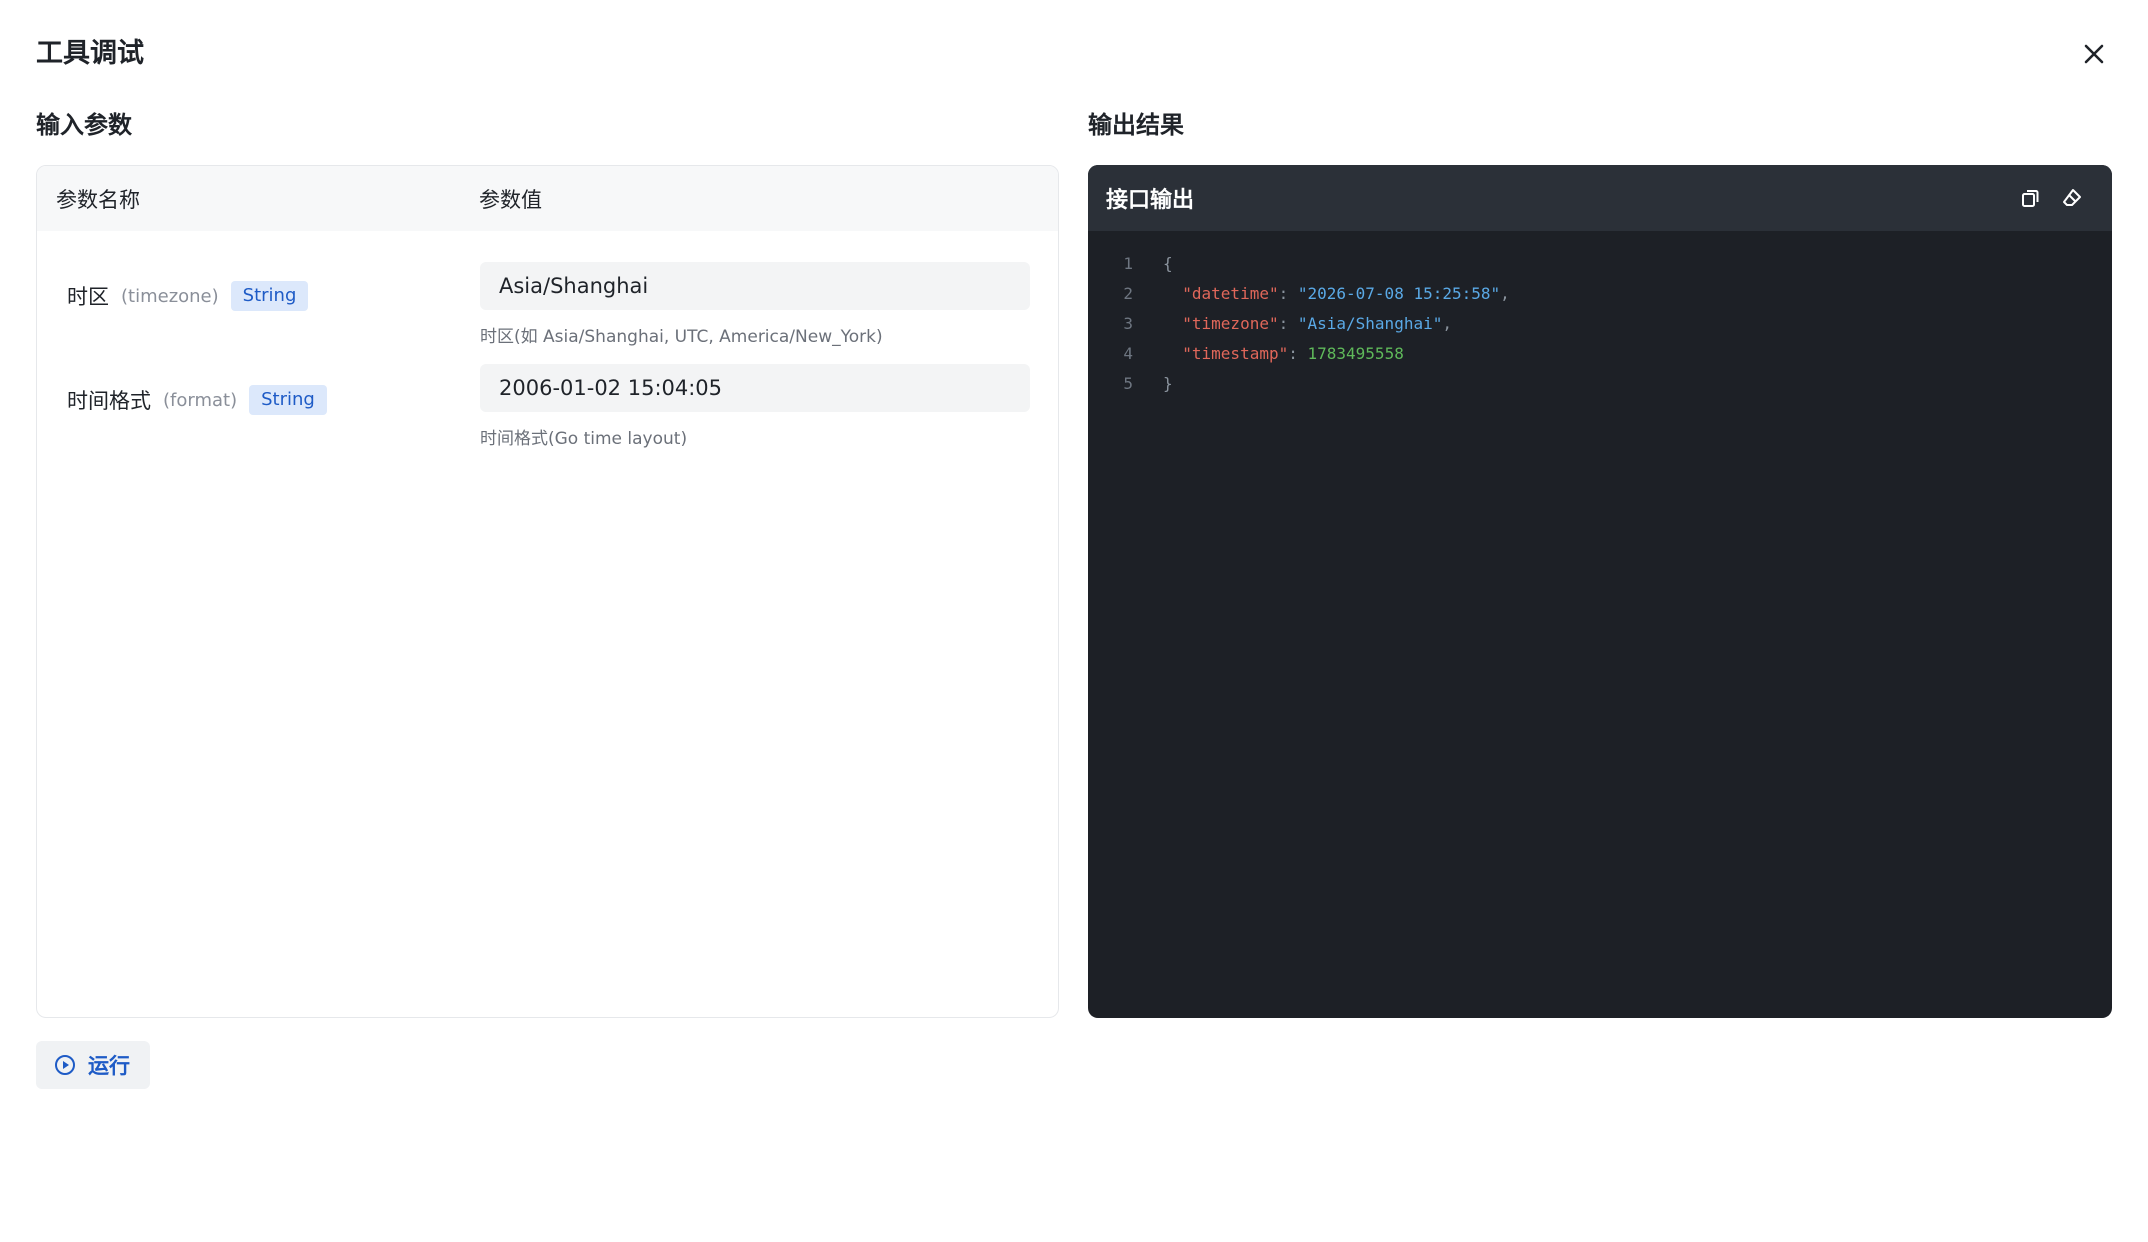  What do you see at coordinates (1600, 198) in the screenshot?
I see `output-header: 接口输出` at bounding box center [1600, 198].